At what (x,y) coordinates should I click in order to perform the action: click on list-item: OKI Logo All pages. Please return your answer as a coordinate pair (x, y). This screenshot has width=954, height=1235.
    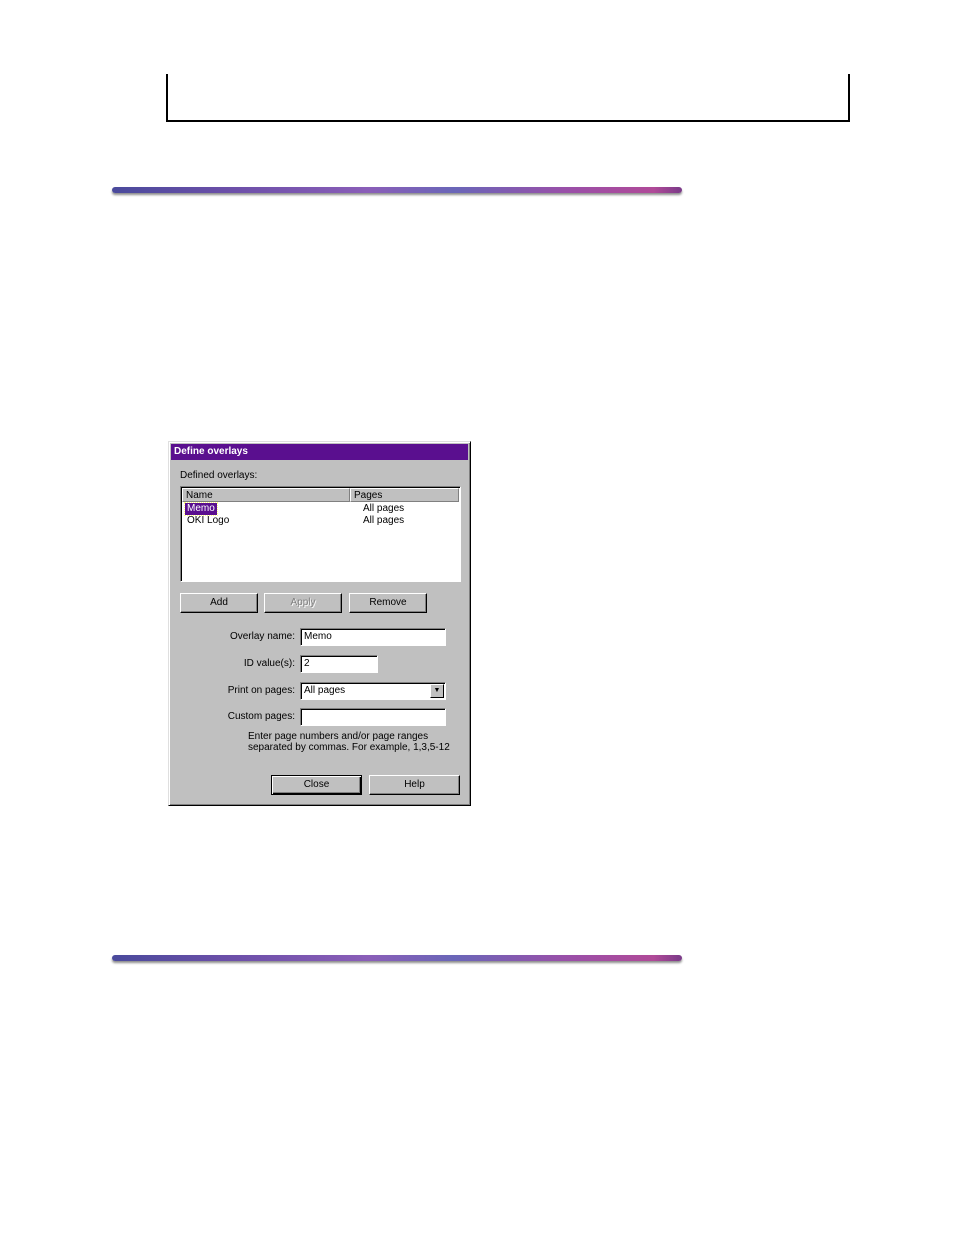
    Looking at the image, I should click on (320, 521).